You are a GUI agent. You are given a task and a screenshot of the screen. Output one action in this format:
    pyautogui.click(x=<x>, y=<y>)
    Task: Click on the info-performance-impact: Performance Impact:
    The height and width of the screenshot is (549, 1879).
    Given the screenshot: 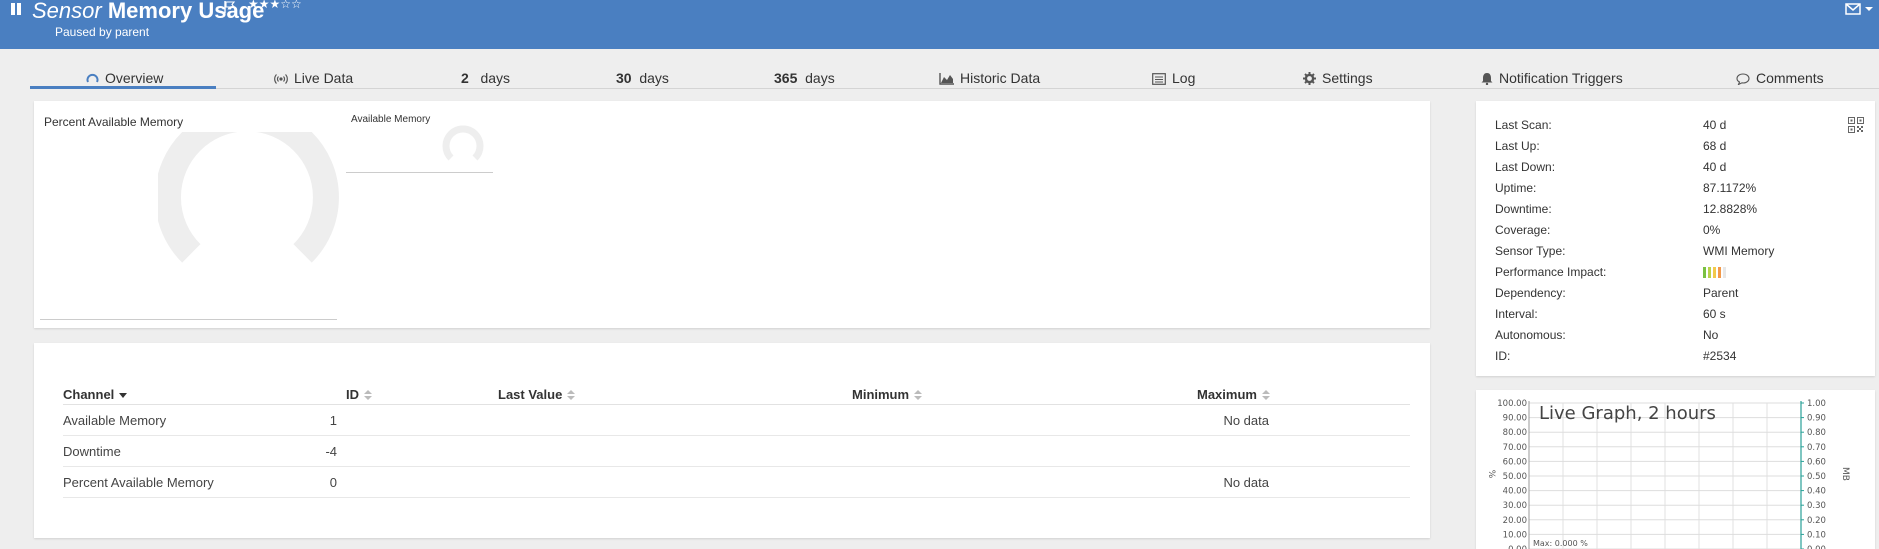 What is the action you would take?
    pyautogui.click(x=1645, y=272)
    